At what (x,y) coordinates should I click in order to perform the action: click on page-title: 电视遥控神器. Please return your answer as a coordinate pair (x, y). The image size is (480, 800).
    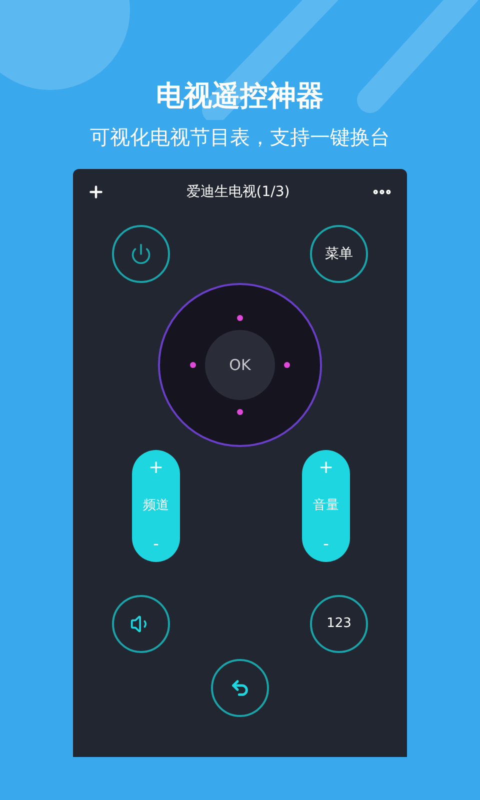
    Looking at the image, I should click on (240, 96).